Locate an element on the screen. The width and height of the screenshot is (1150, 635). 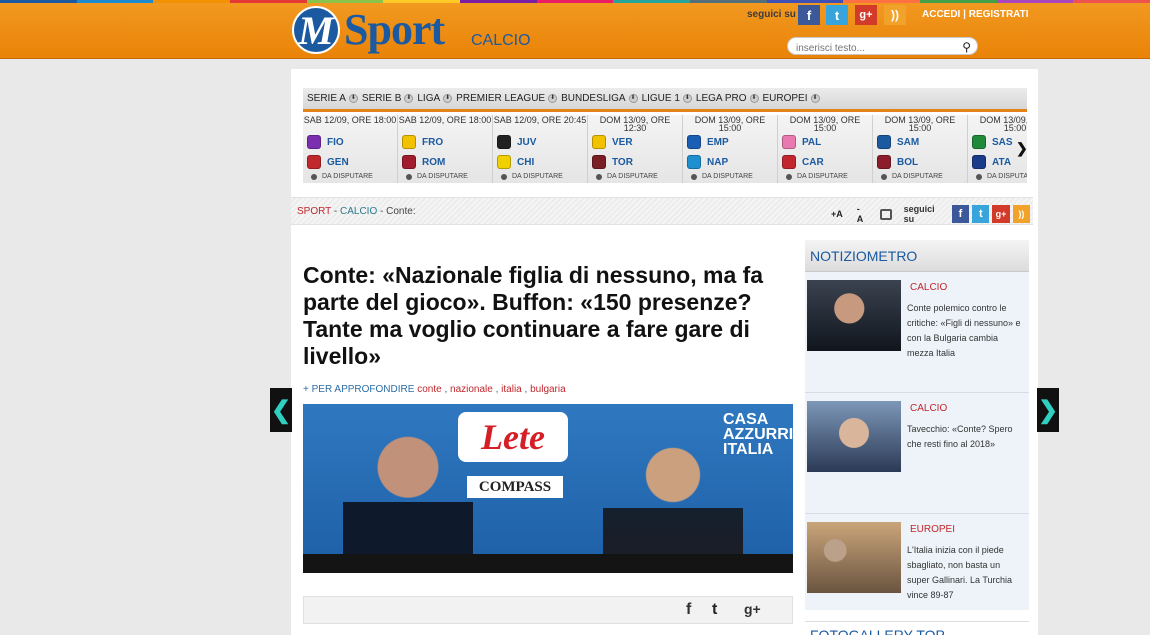
news-category: EUROPEI is located at coordinates (932, 529).